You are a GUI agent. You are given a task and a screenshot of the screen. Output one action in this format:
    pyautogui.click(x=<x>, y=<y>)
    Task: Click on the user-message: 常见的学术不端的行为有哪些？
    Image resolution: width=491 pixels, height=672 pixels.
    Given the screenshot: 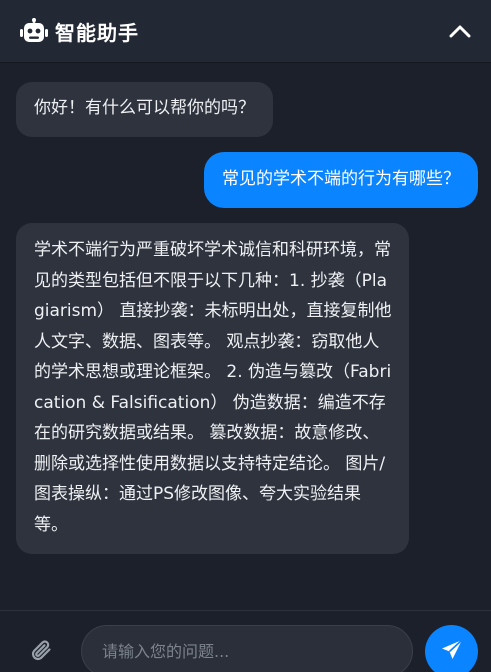 What is the action you would take?
    pyautogui.click(x=341, y=180)
    